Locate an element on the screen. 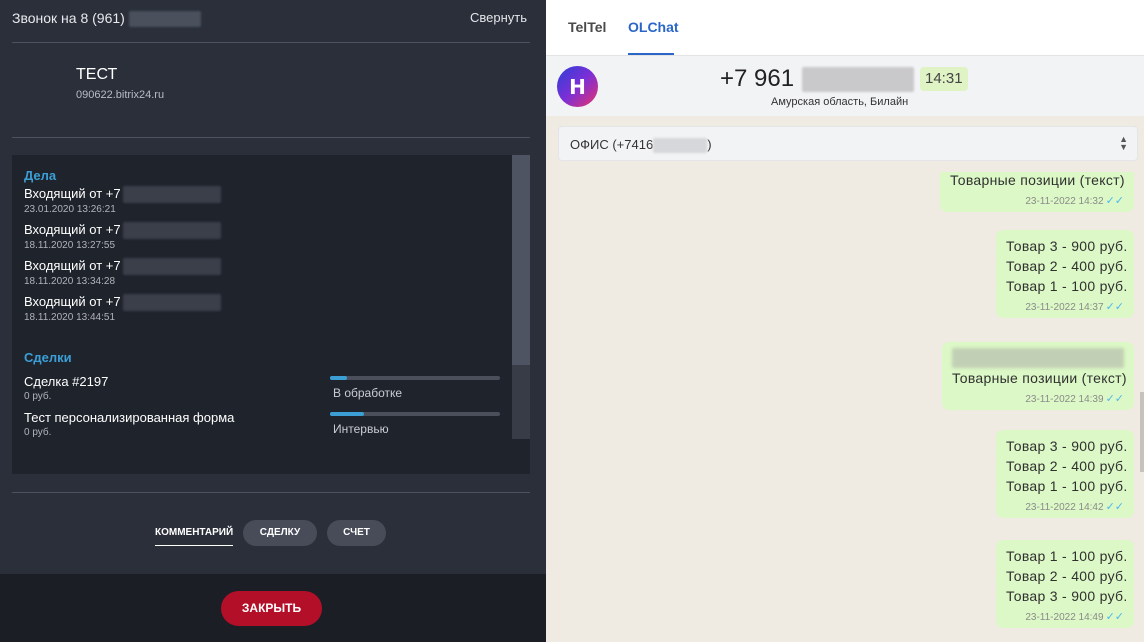 This screenshot has width=1144, height=642. message-time: 23-11-2022 14:49 is located at coordinates (1064, 617).